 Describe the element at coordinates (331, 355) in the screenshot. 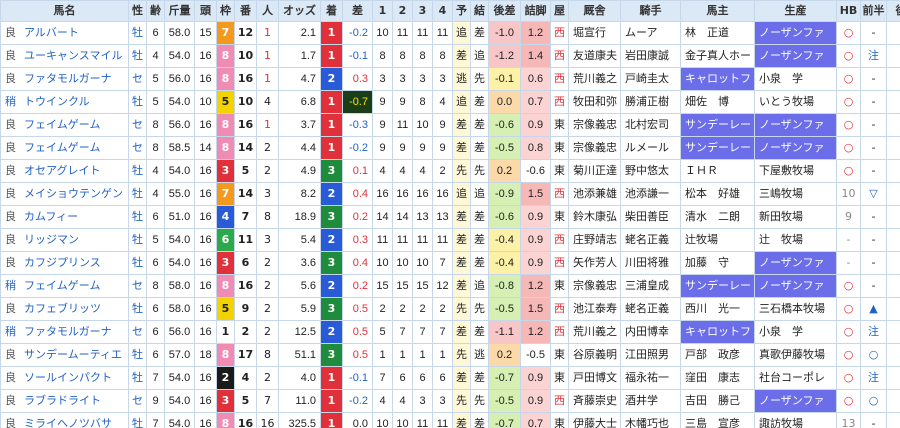

I see `finish-position: 3` at that location.